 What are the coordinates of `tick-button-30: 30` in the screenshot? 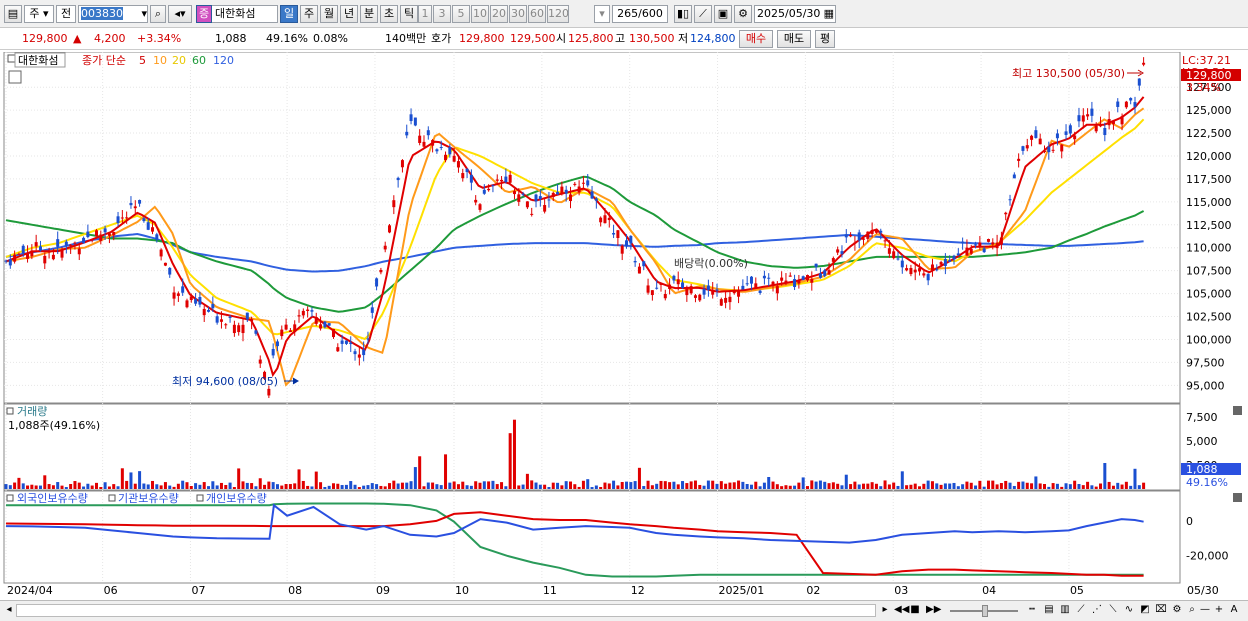 It's located at (518, 14).